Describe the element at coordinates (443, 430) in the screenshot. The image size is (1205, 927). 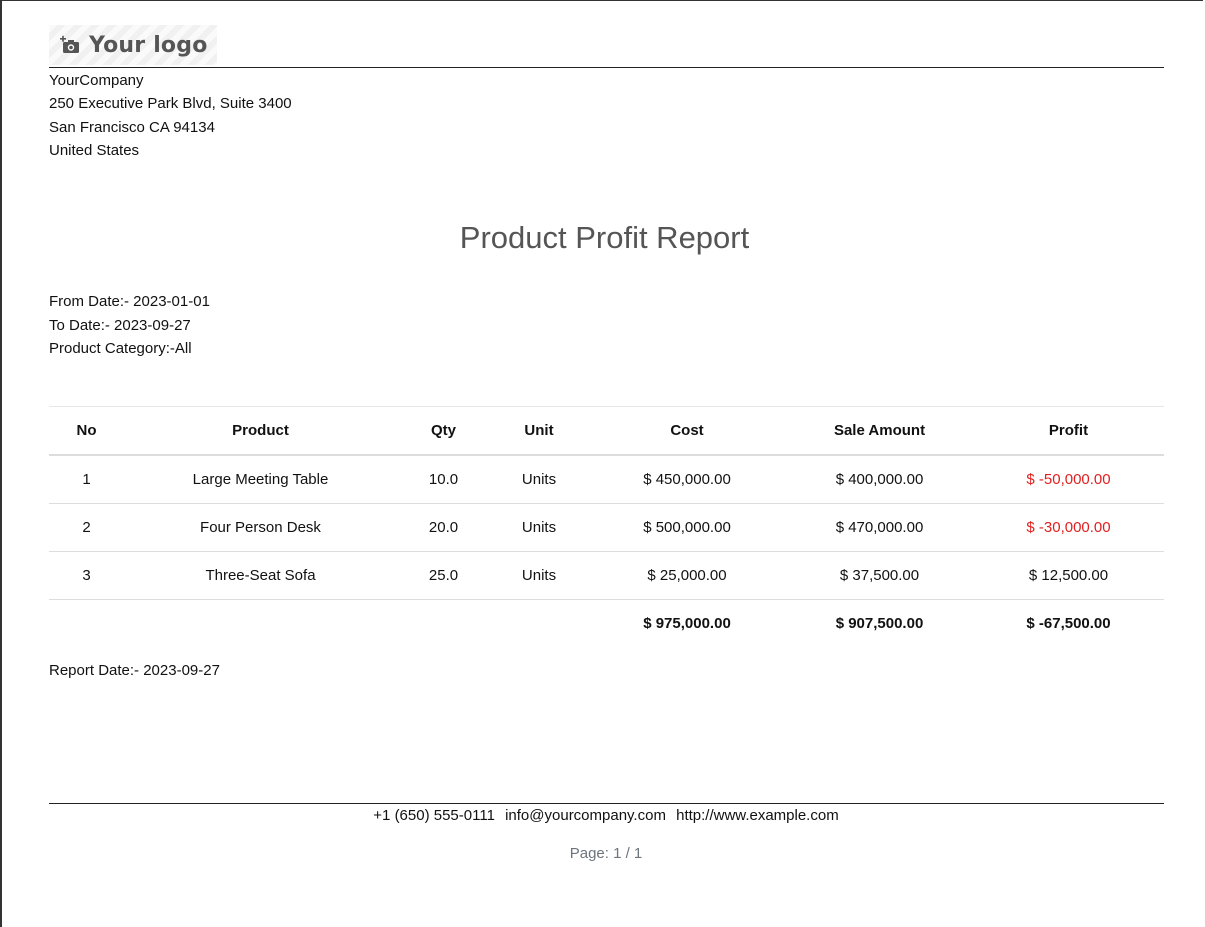
I see `column-header-qty: Qty` at that location.